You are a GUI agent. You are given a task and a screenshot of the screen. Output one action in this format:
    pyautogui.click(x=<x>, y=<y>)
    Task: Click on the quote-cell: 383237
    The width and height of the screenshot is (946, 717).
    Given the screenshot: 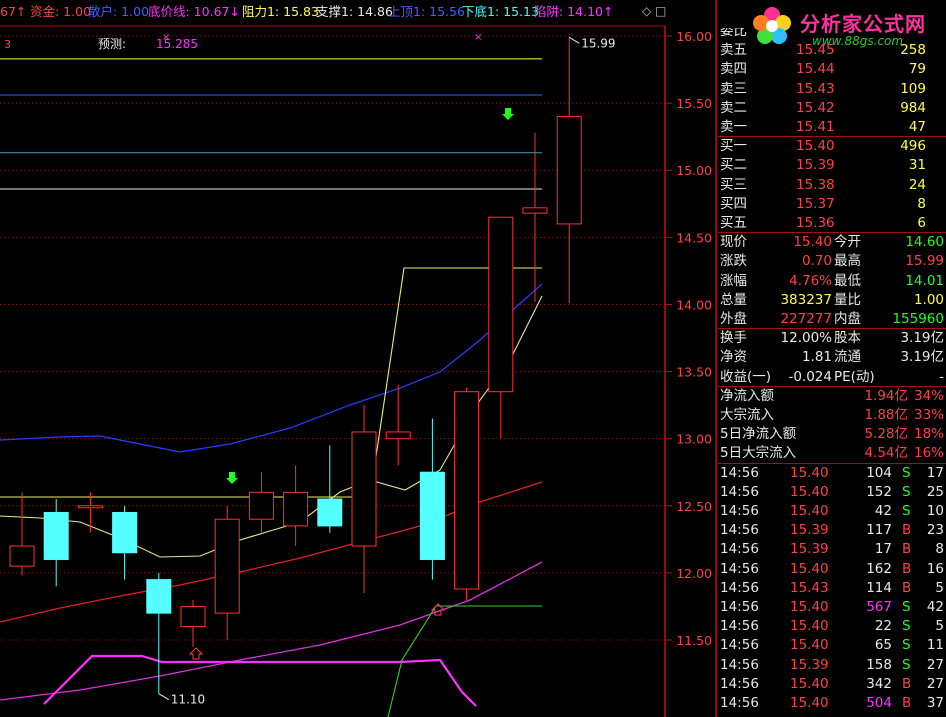 What is the action you would take?
    pyautogui.click(x=806, y=299)
    